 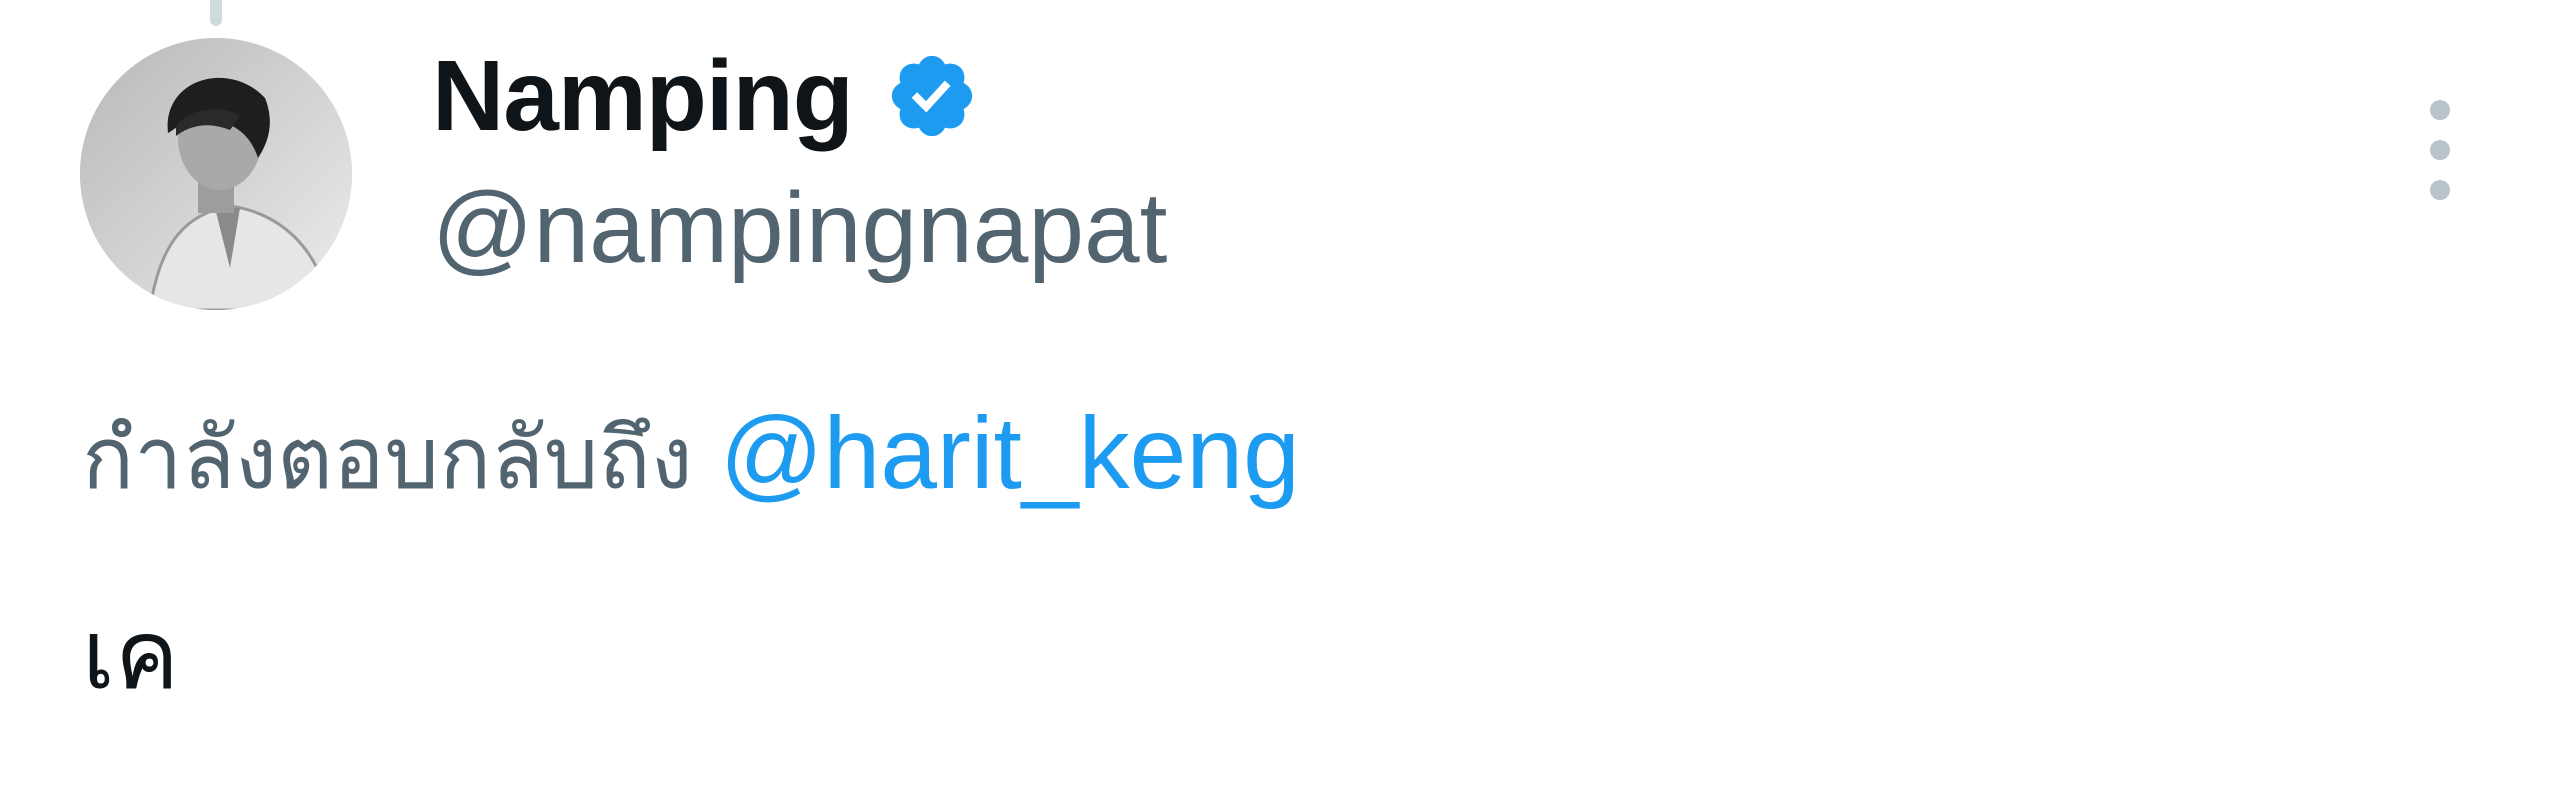 I want to click on author-avatar, so click(x=216, y=174).